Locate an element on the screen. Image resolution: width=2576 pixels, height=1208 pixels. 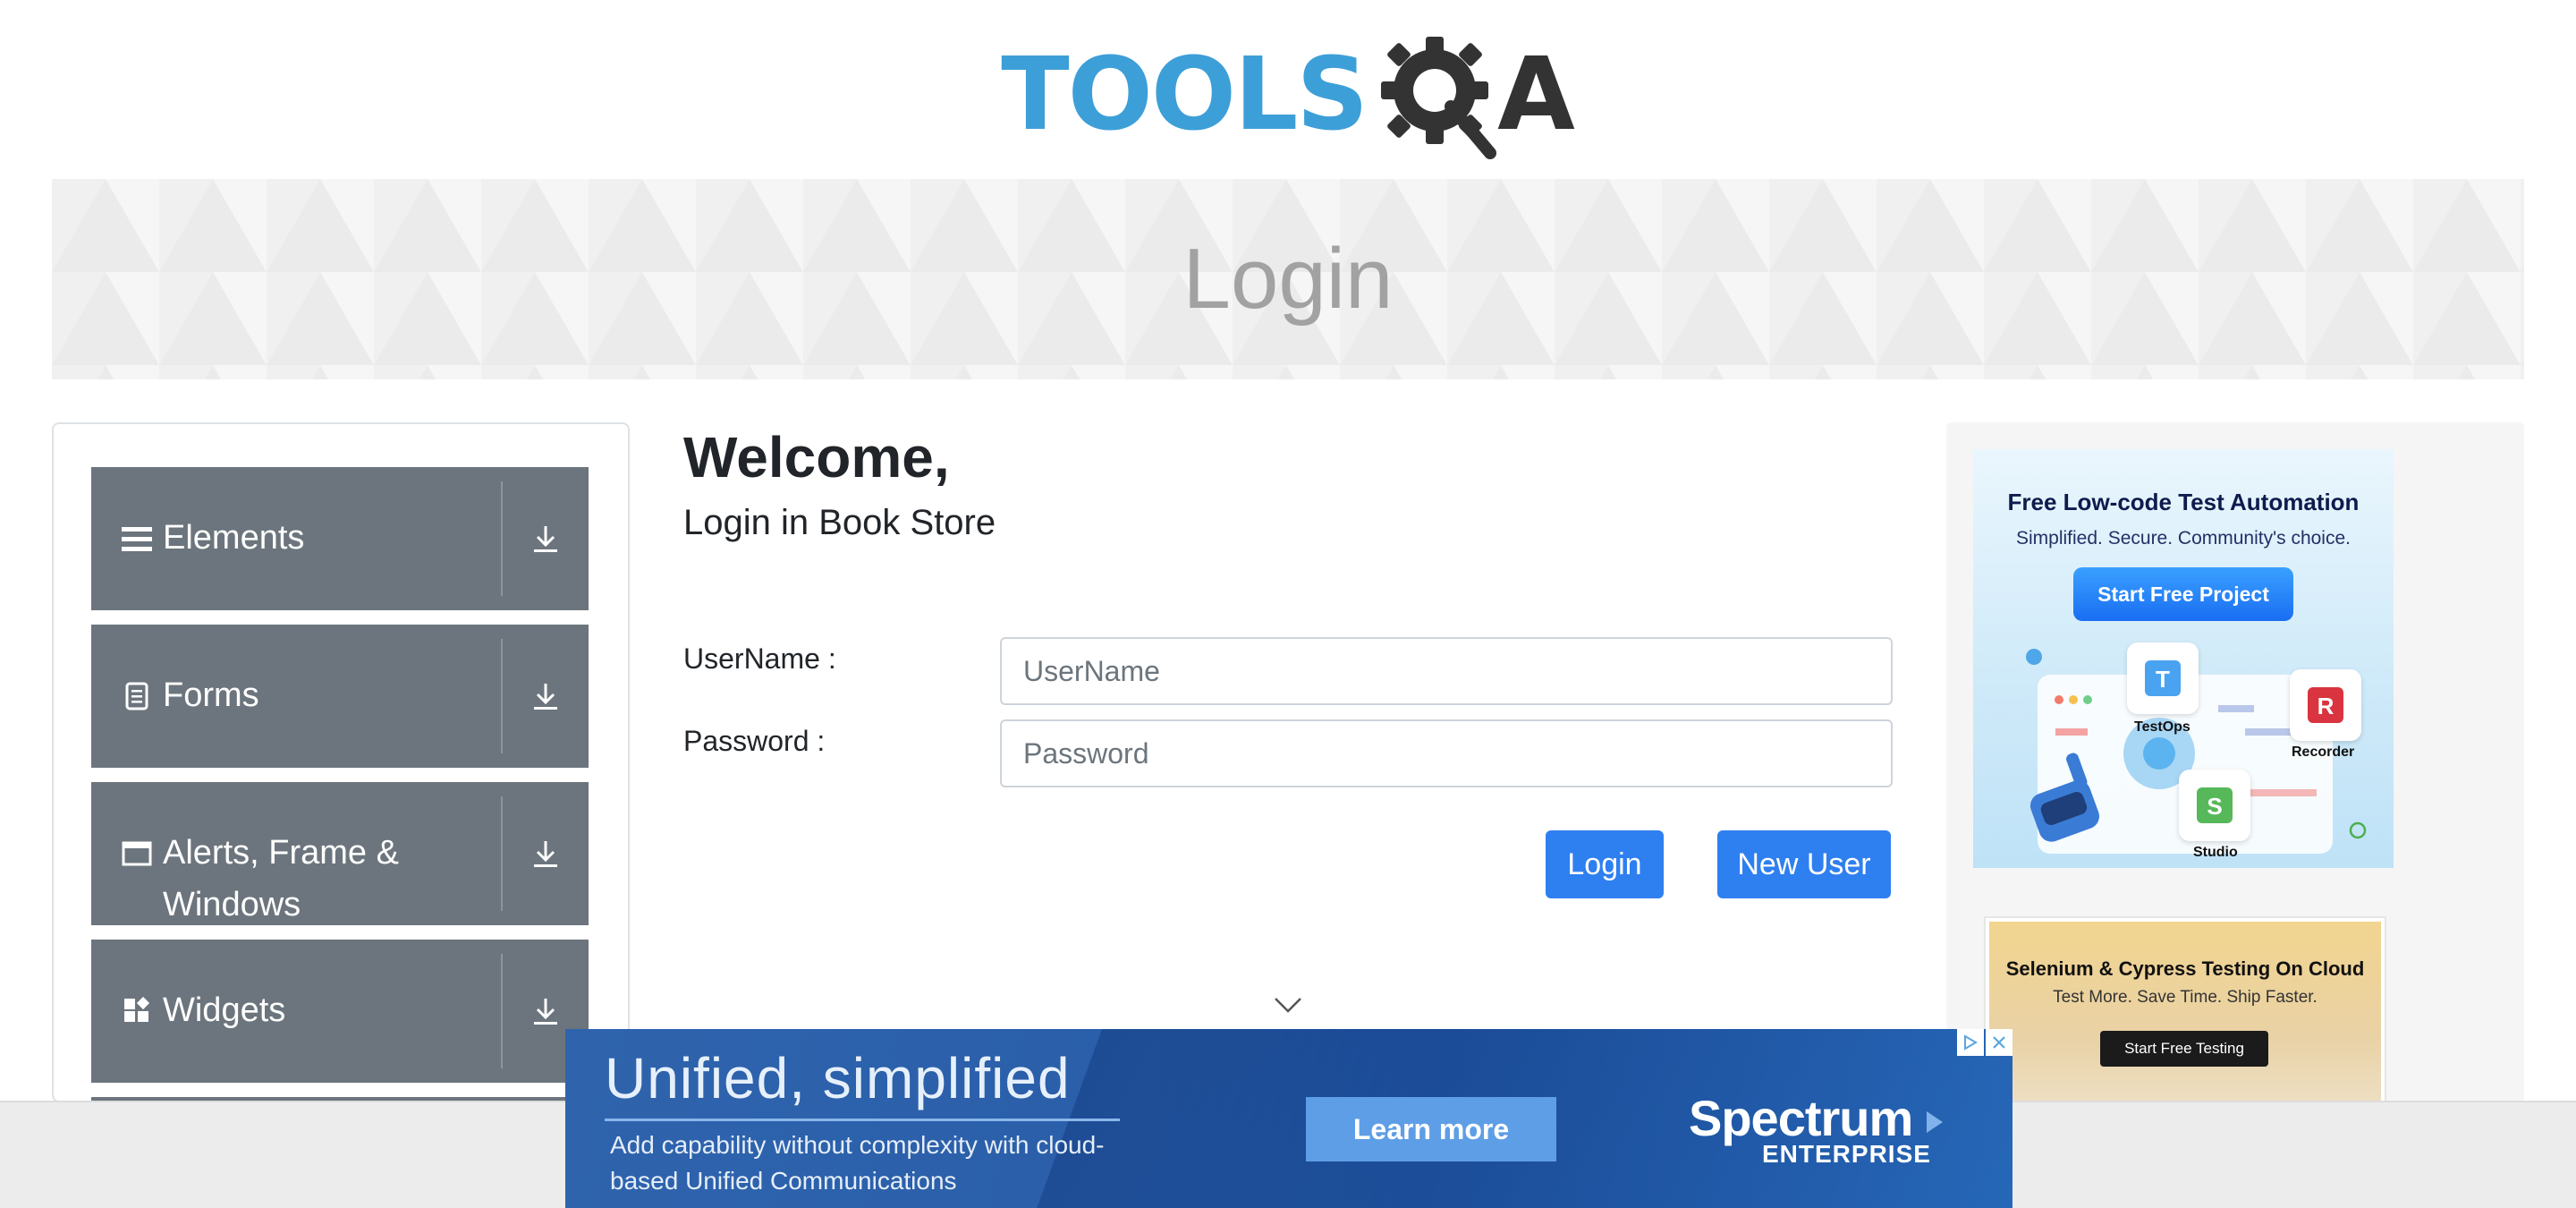
ad-subtitle: Test More. Save Time. Ship Faster. is located at coordinates (2185, 998).